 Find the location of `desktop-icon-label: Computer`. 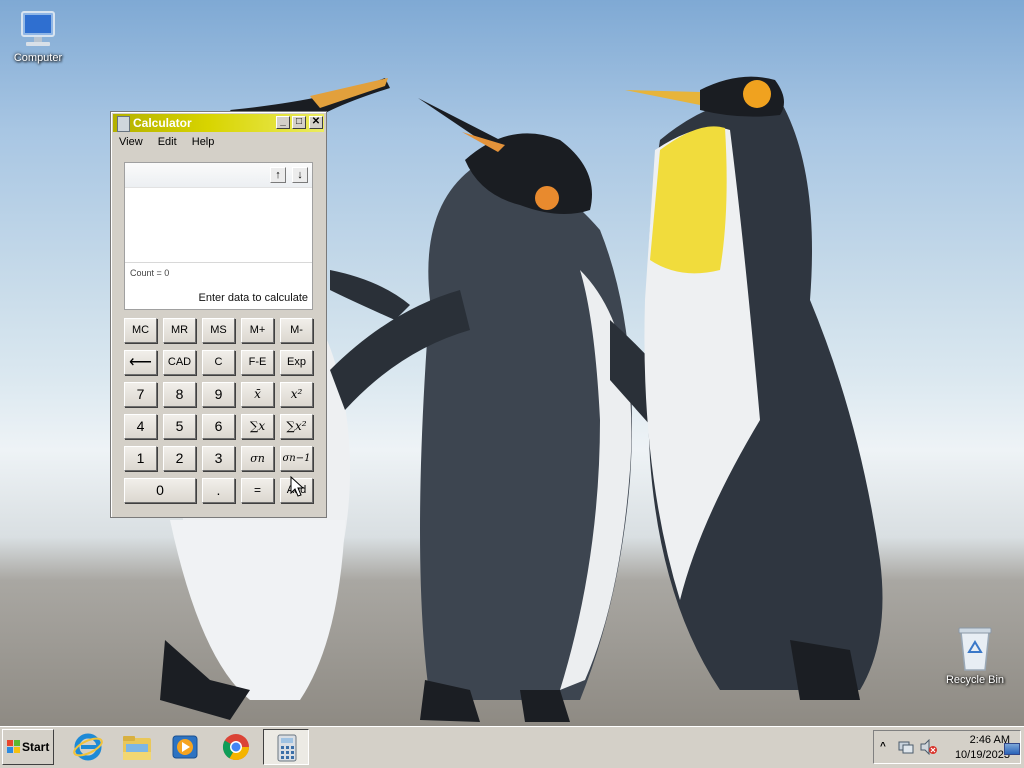

desktop-icon-label: Computer is located at coordinates (38, 58).